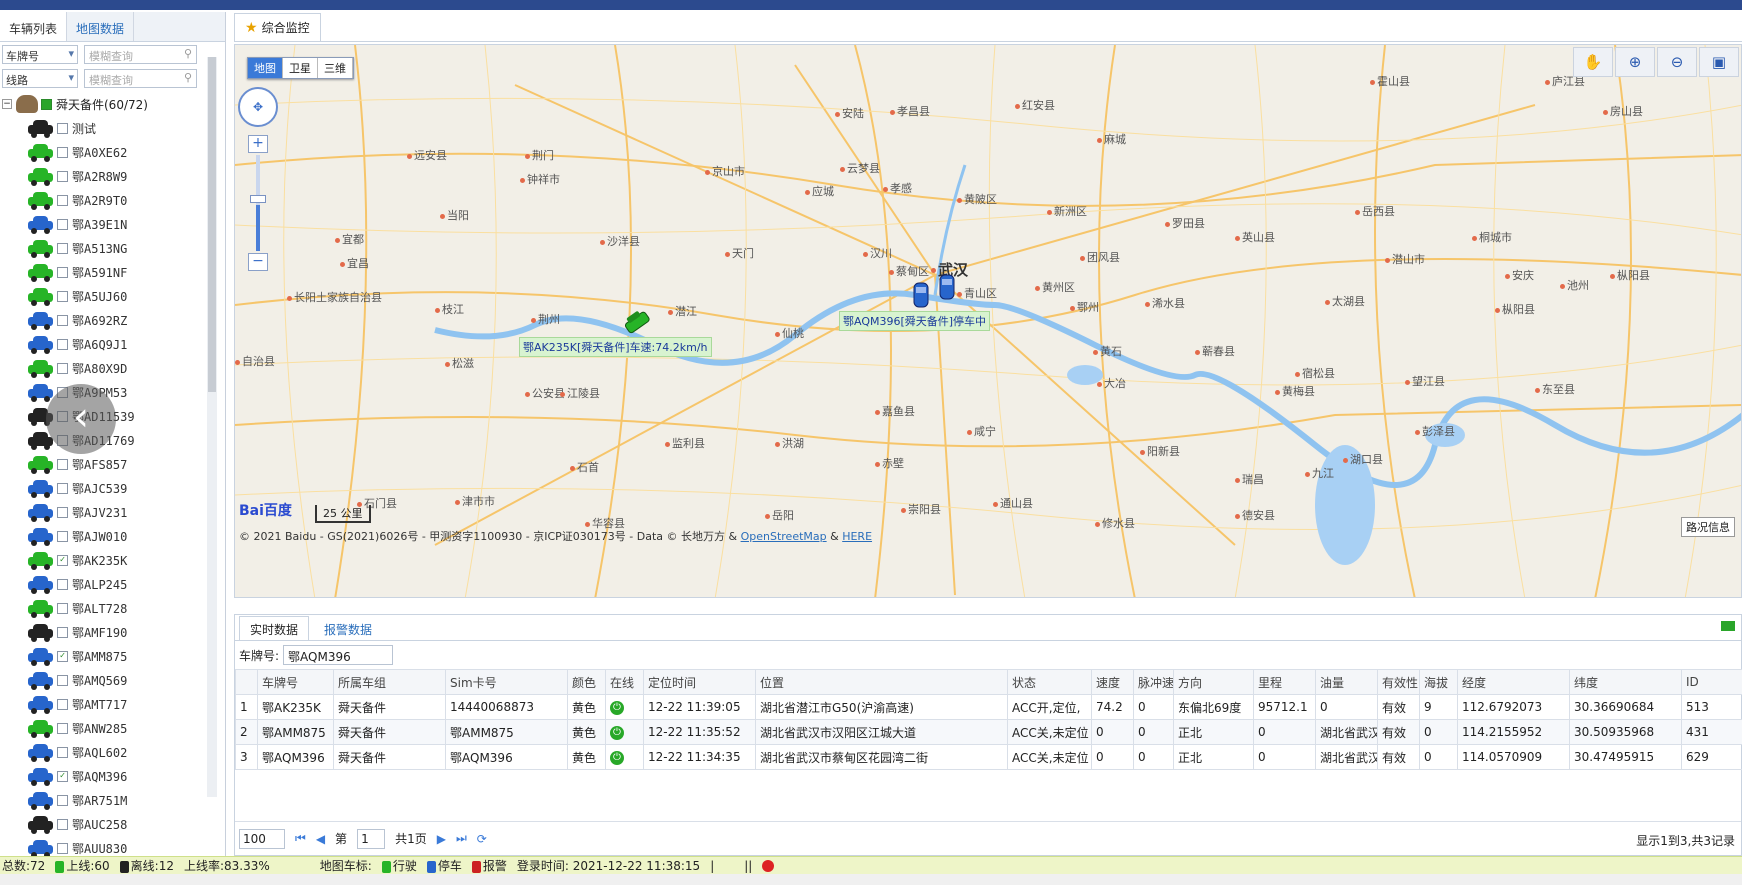  Describe the element at coordinates (1112, 682) in the screenshot. I see `column-header: 速度` at that location.